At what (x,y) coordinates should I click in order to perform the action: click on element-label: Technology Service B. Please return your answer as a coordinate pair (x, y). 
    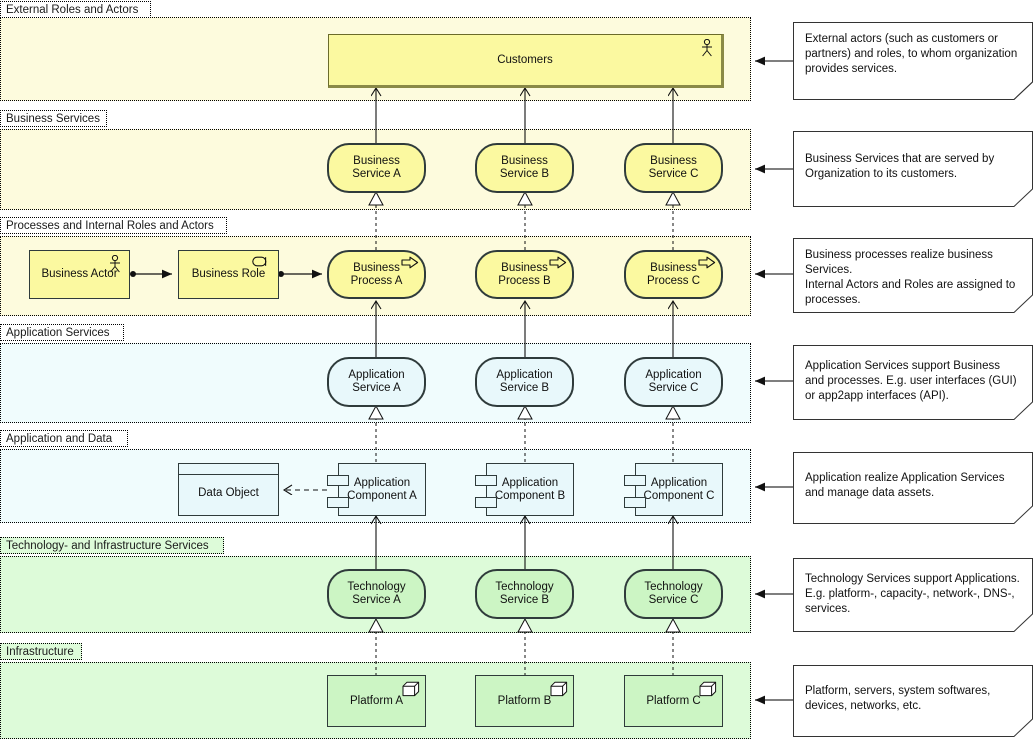
    Looking at the image, I should click on (524, 593).